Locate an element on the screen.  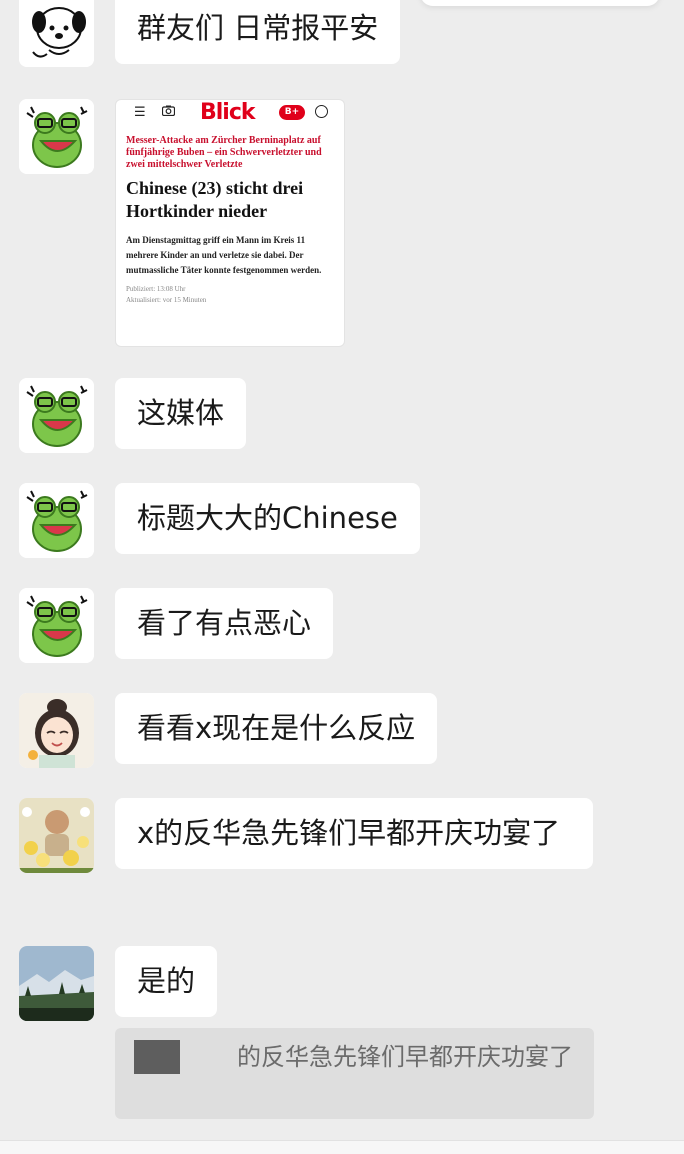
cartoon-dog-icon is located at coordinates (56, 33).